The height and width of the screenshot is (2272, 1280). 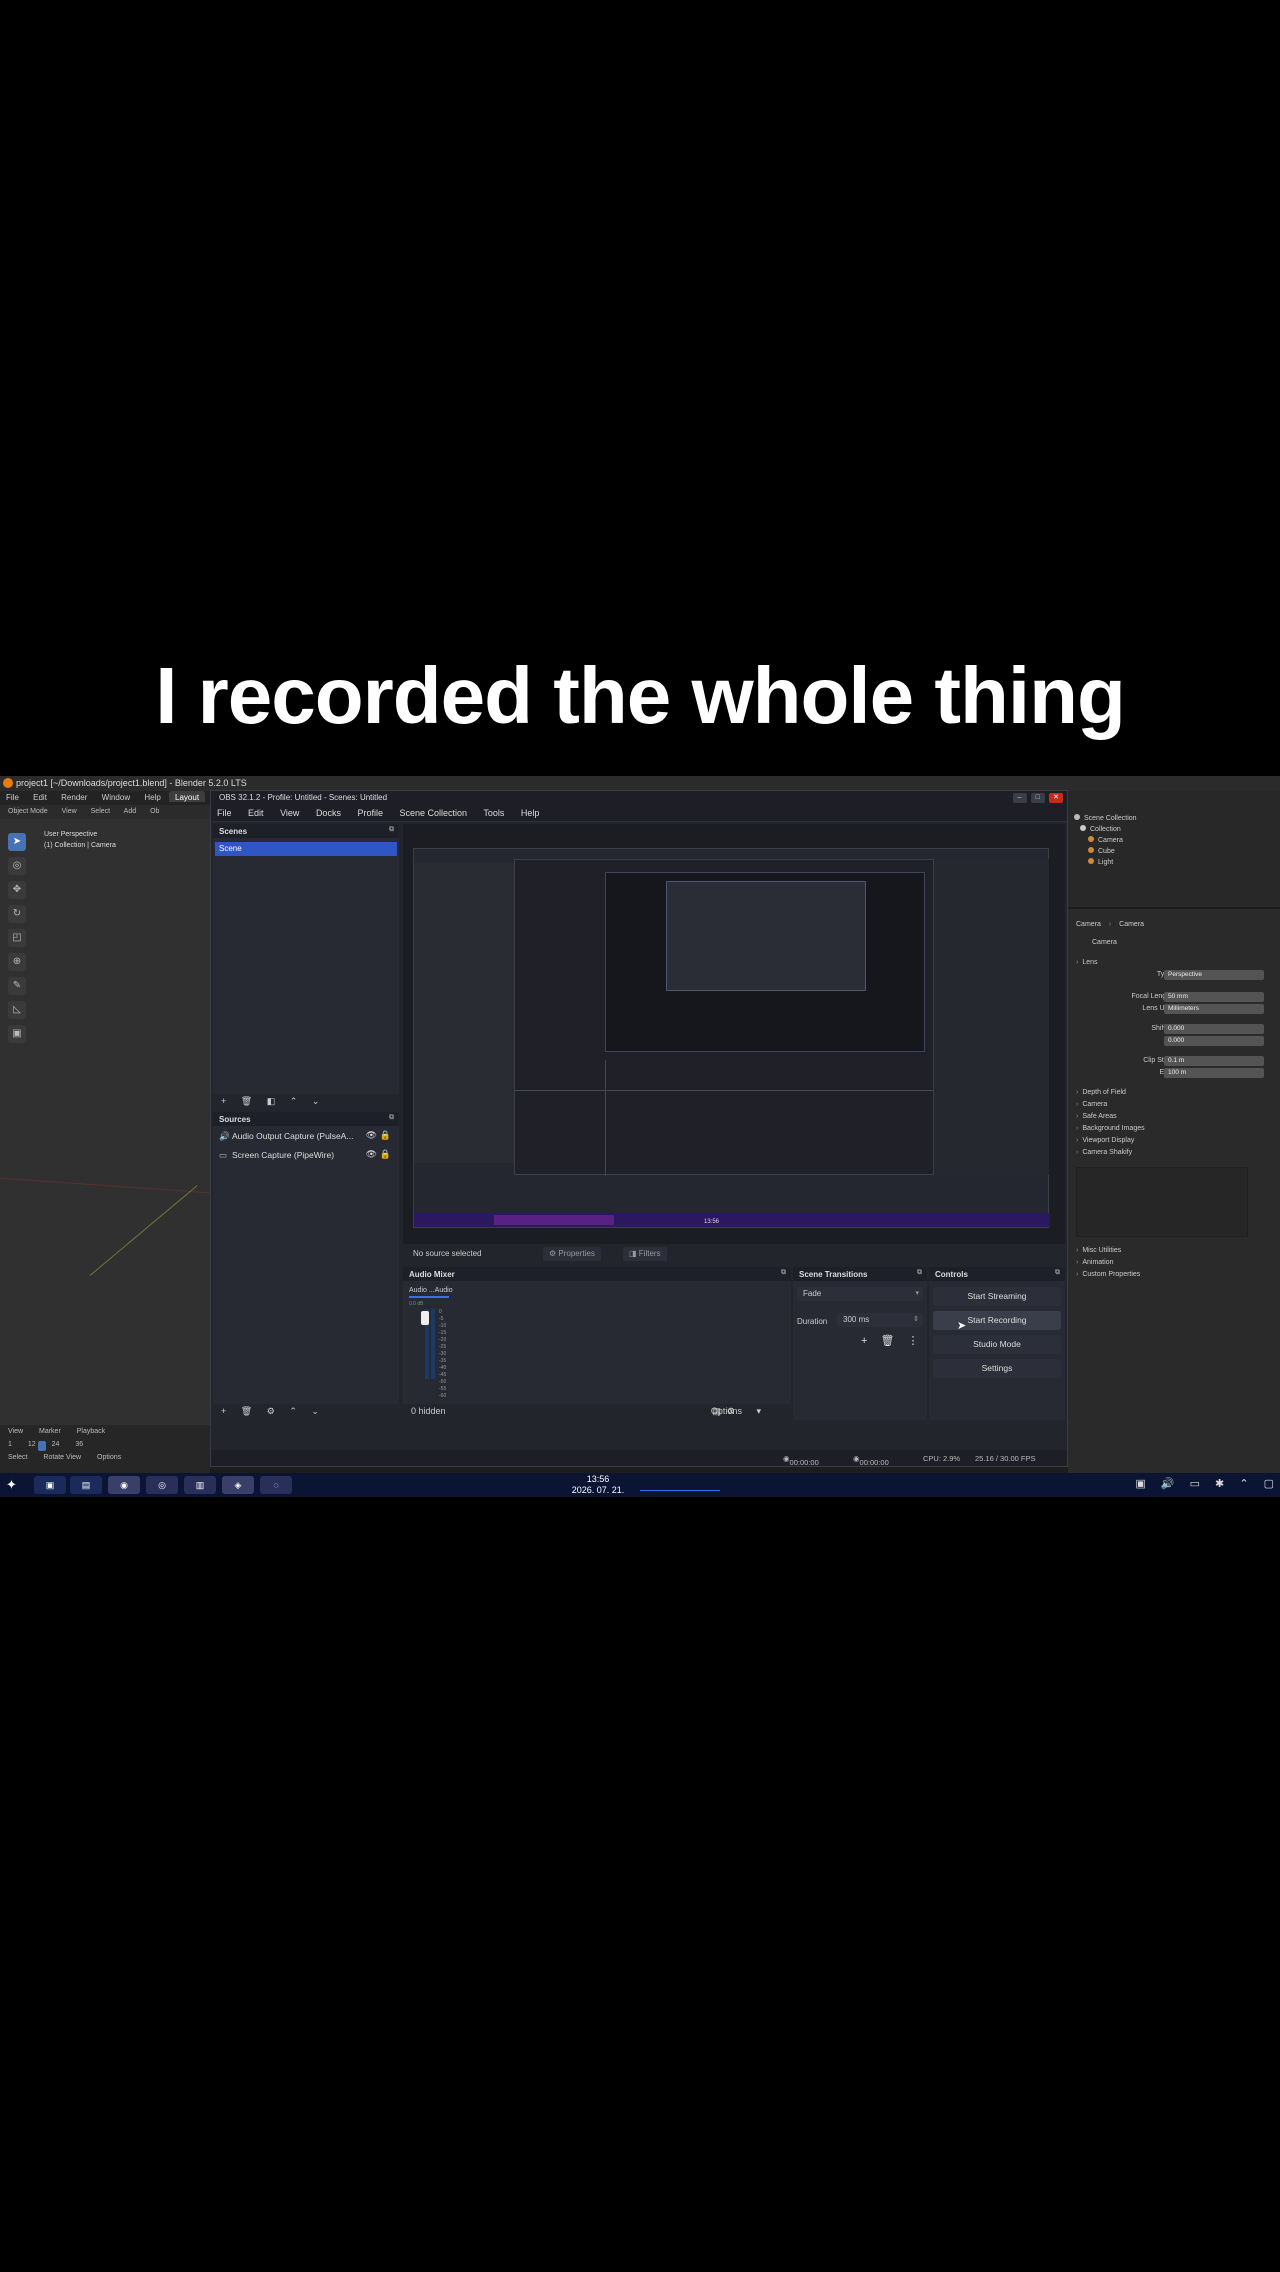 I want to click on add-source-icon: +, so click(x=223, y=1411).